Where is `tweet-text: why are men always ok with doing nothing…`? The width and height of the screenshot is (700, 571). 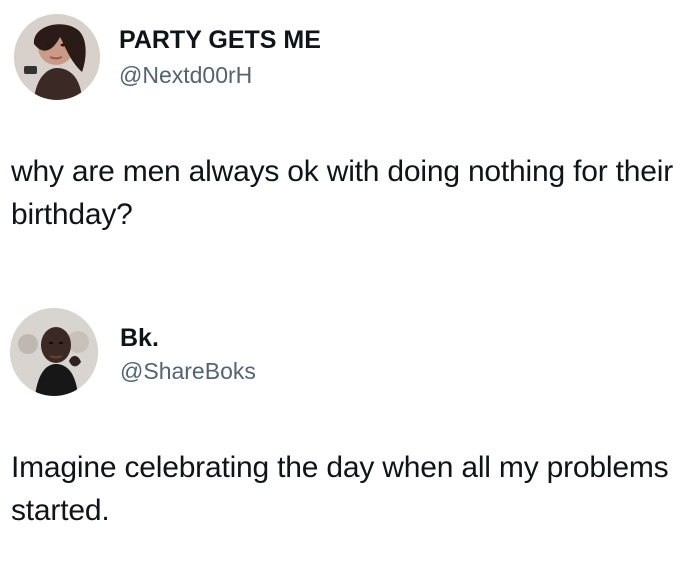 tweet-text: why are men always ok with doing nothing… is located at coordinates (342, 193).